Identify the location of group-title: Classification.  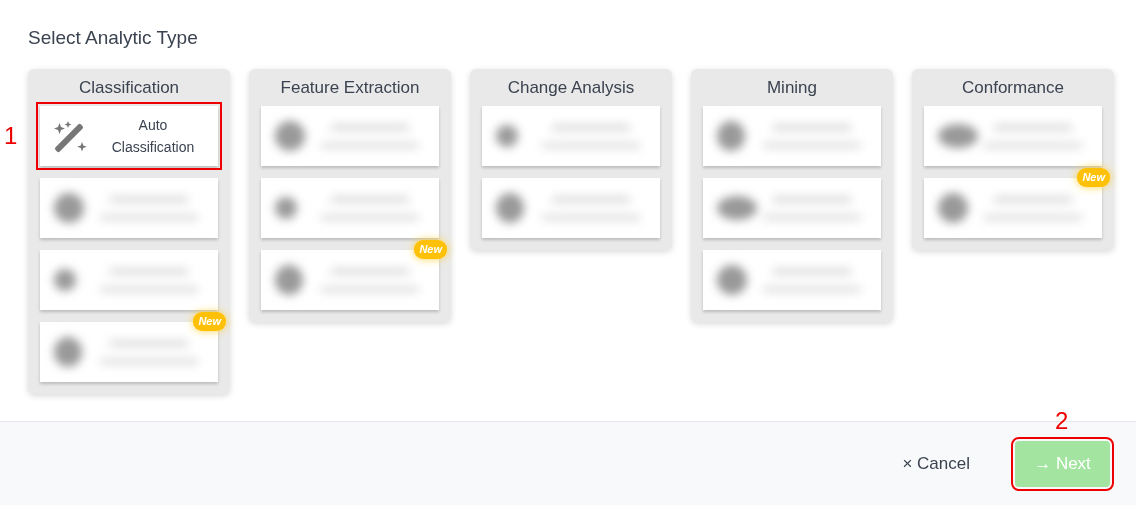
(129, 88).